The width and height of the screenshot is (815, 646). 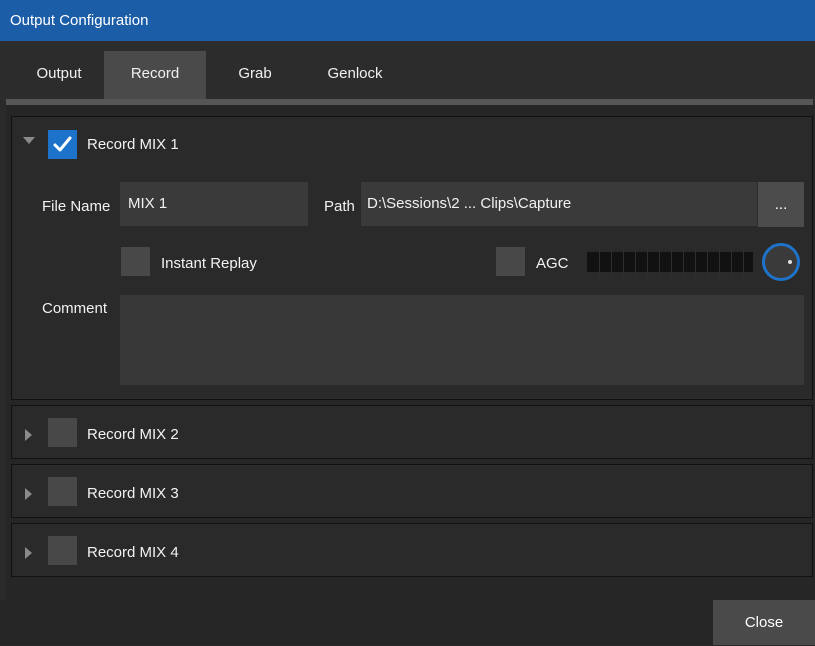 I want to click on file-name-field: MIX 1, so click(x=214, y=204).